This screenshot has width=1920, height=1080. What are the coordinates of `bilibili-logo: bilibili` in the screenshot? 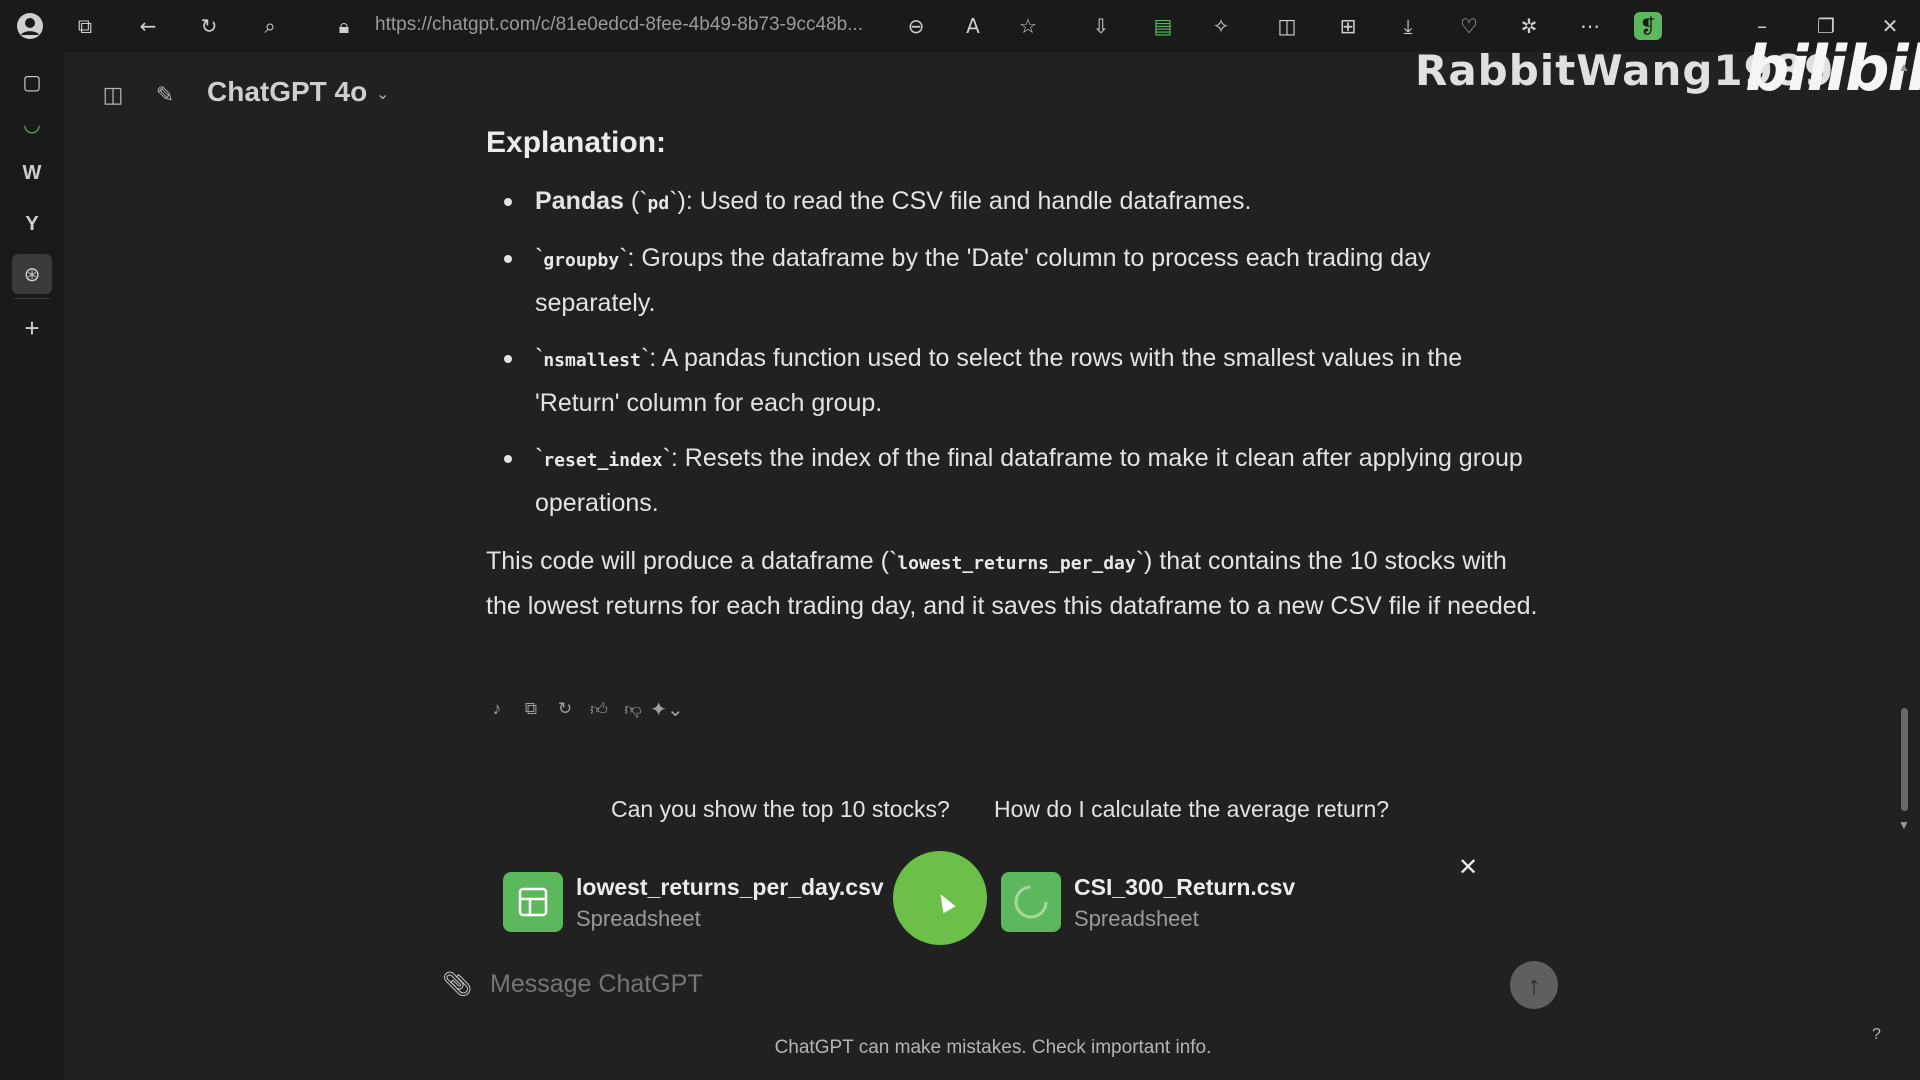 It's located at (1832, 68).